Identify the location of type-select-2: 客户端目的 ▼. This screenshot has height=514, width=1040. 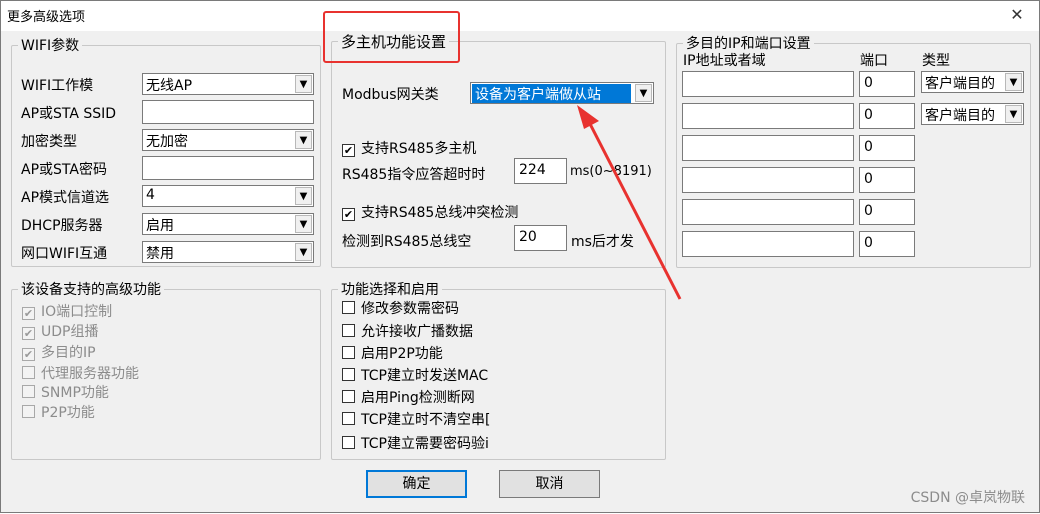
(972, 114).